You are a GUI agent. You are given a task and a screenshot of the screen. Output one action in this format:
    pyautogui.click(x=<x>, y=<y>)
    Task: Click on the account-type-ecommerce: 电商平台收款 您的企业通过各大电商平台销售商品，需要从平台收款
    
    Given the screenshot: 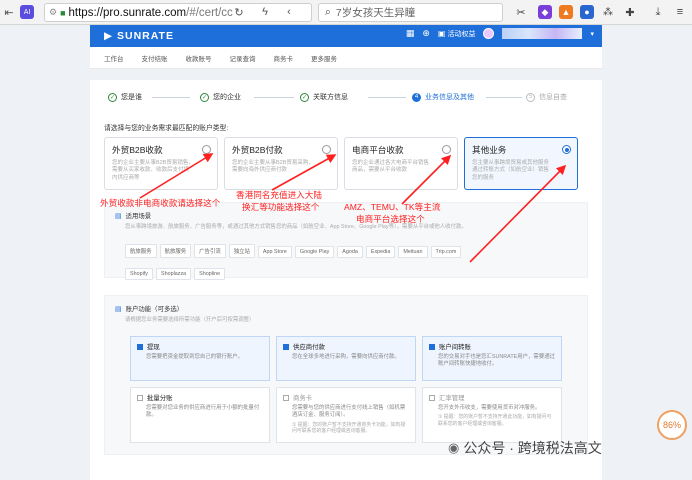 What is the action you would take?
    pyautogui.click(x=401, y=163)
    